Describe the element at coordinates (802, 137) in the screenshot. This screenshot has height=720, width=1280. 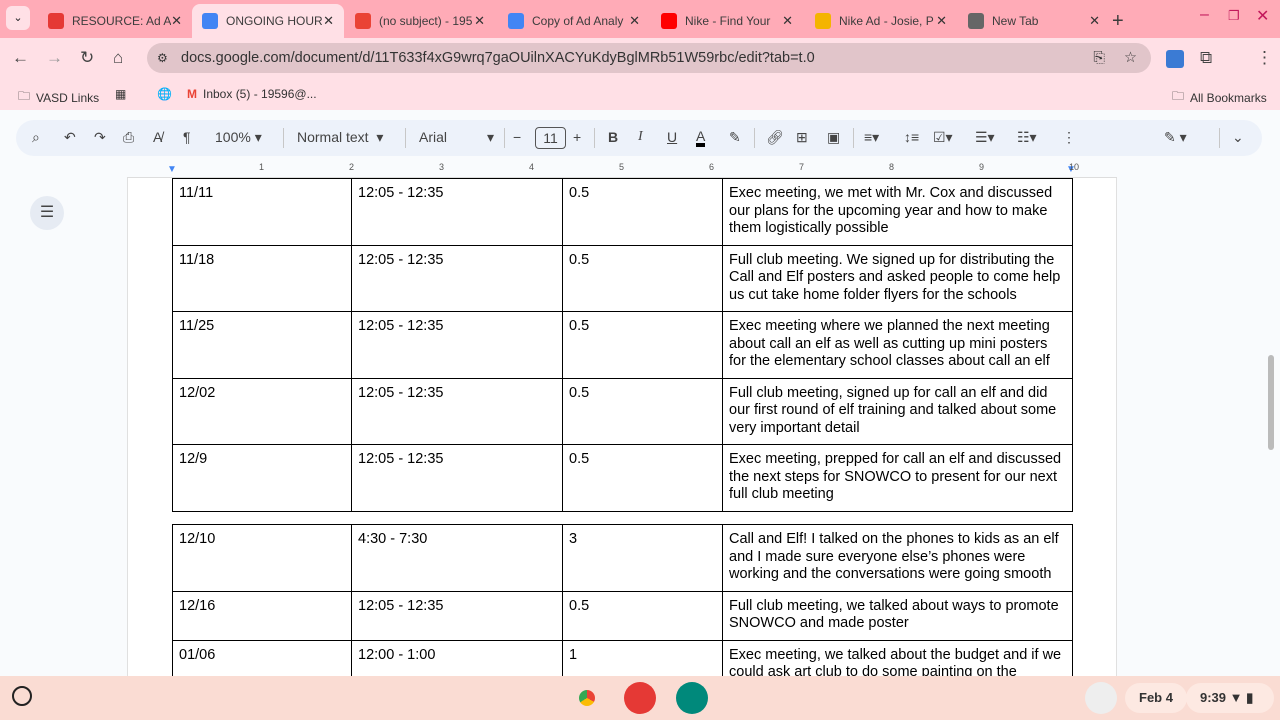
I see `add-comment-icon: ⊞` at that location.